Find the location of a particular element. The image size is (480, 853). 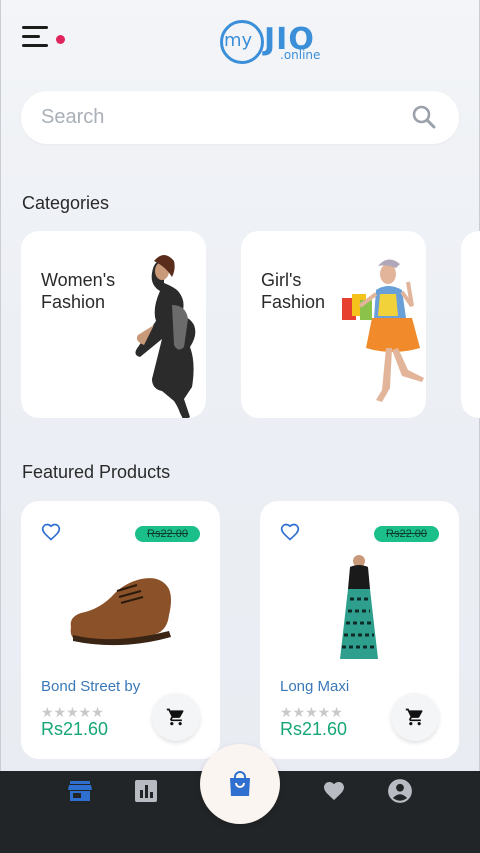

category-card-womens-fashion: Women's Fashion is located at coordinates (113, 324).